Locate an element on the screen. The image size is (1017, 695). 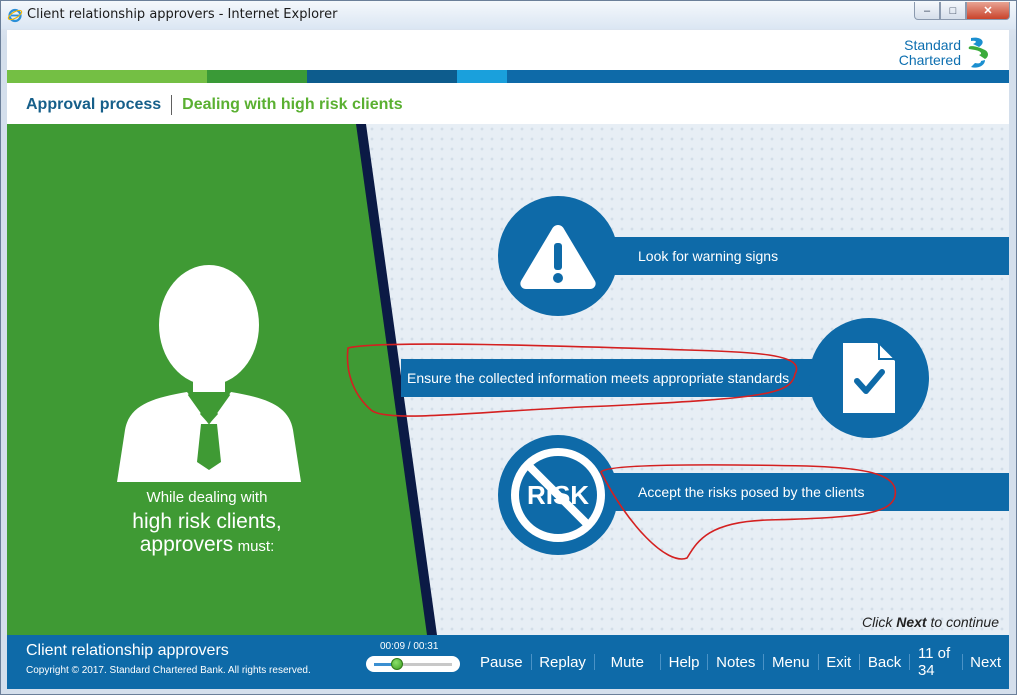
warning-icon is located at coordinates (558, 257).